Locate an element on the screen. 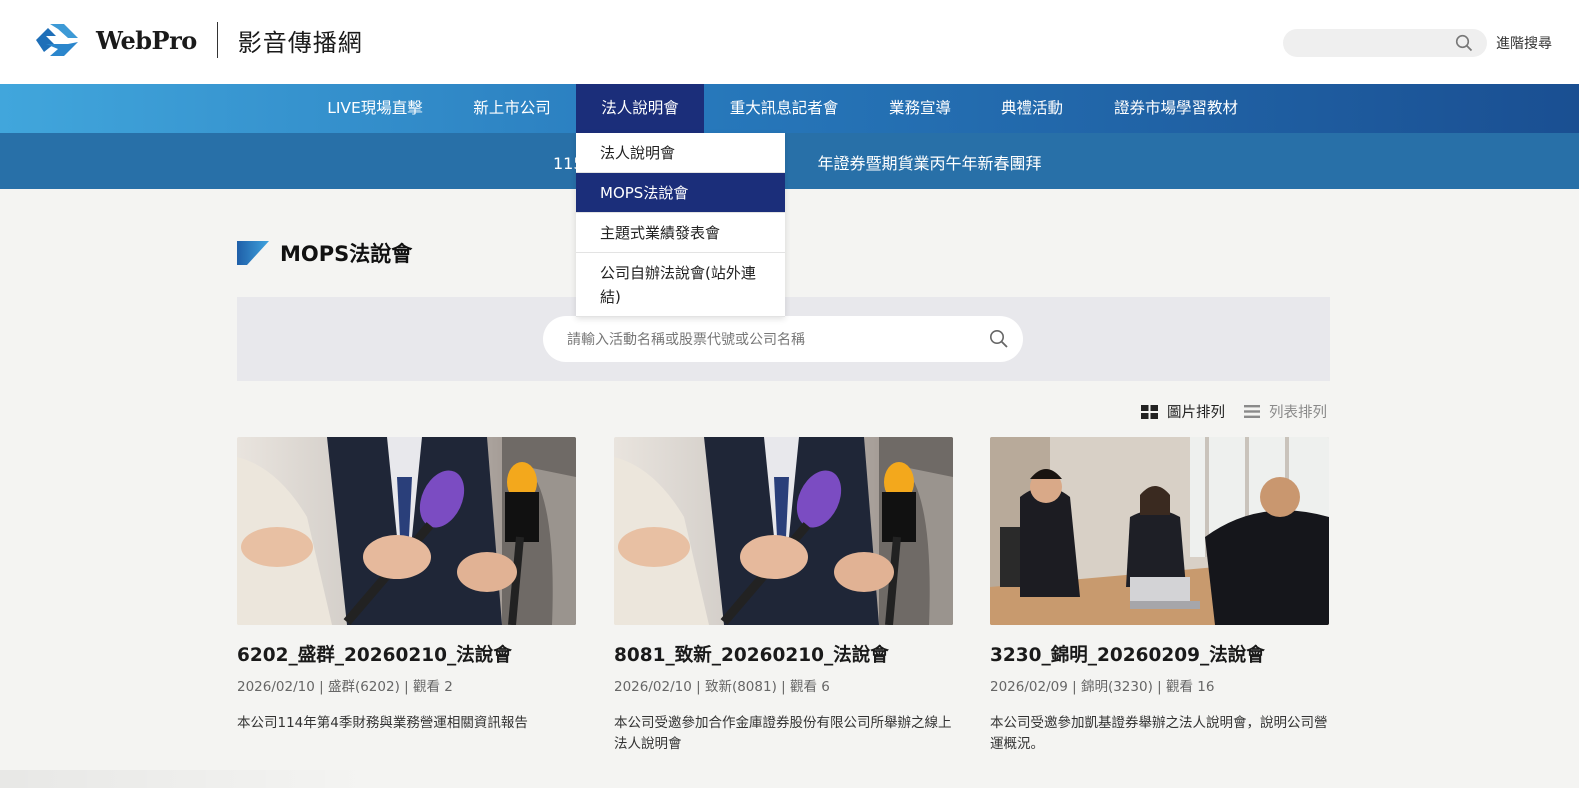 The width and height of the screenshot is (1579, 788). grid-view-toggle: 圖片排列 is located at coordinates (1183, 411).